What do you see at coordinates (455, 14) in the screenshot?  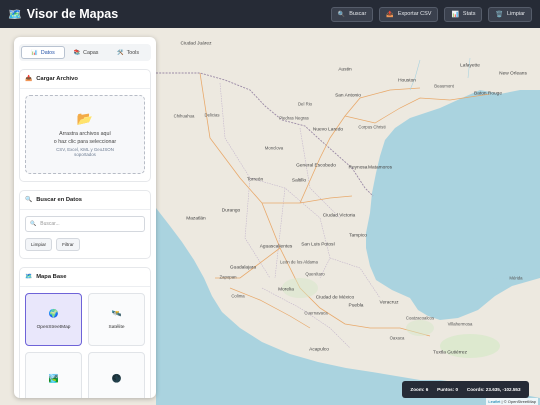 I see `stats-icon: 📊` at bounding box center [455, 14].